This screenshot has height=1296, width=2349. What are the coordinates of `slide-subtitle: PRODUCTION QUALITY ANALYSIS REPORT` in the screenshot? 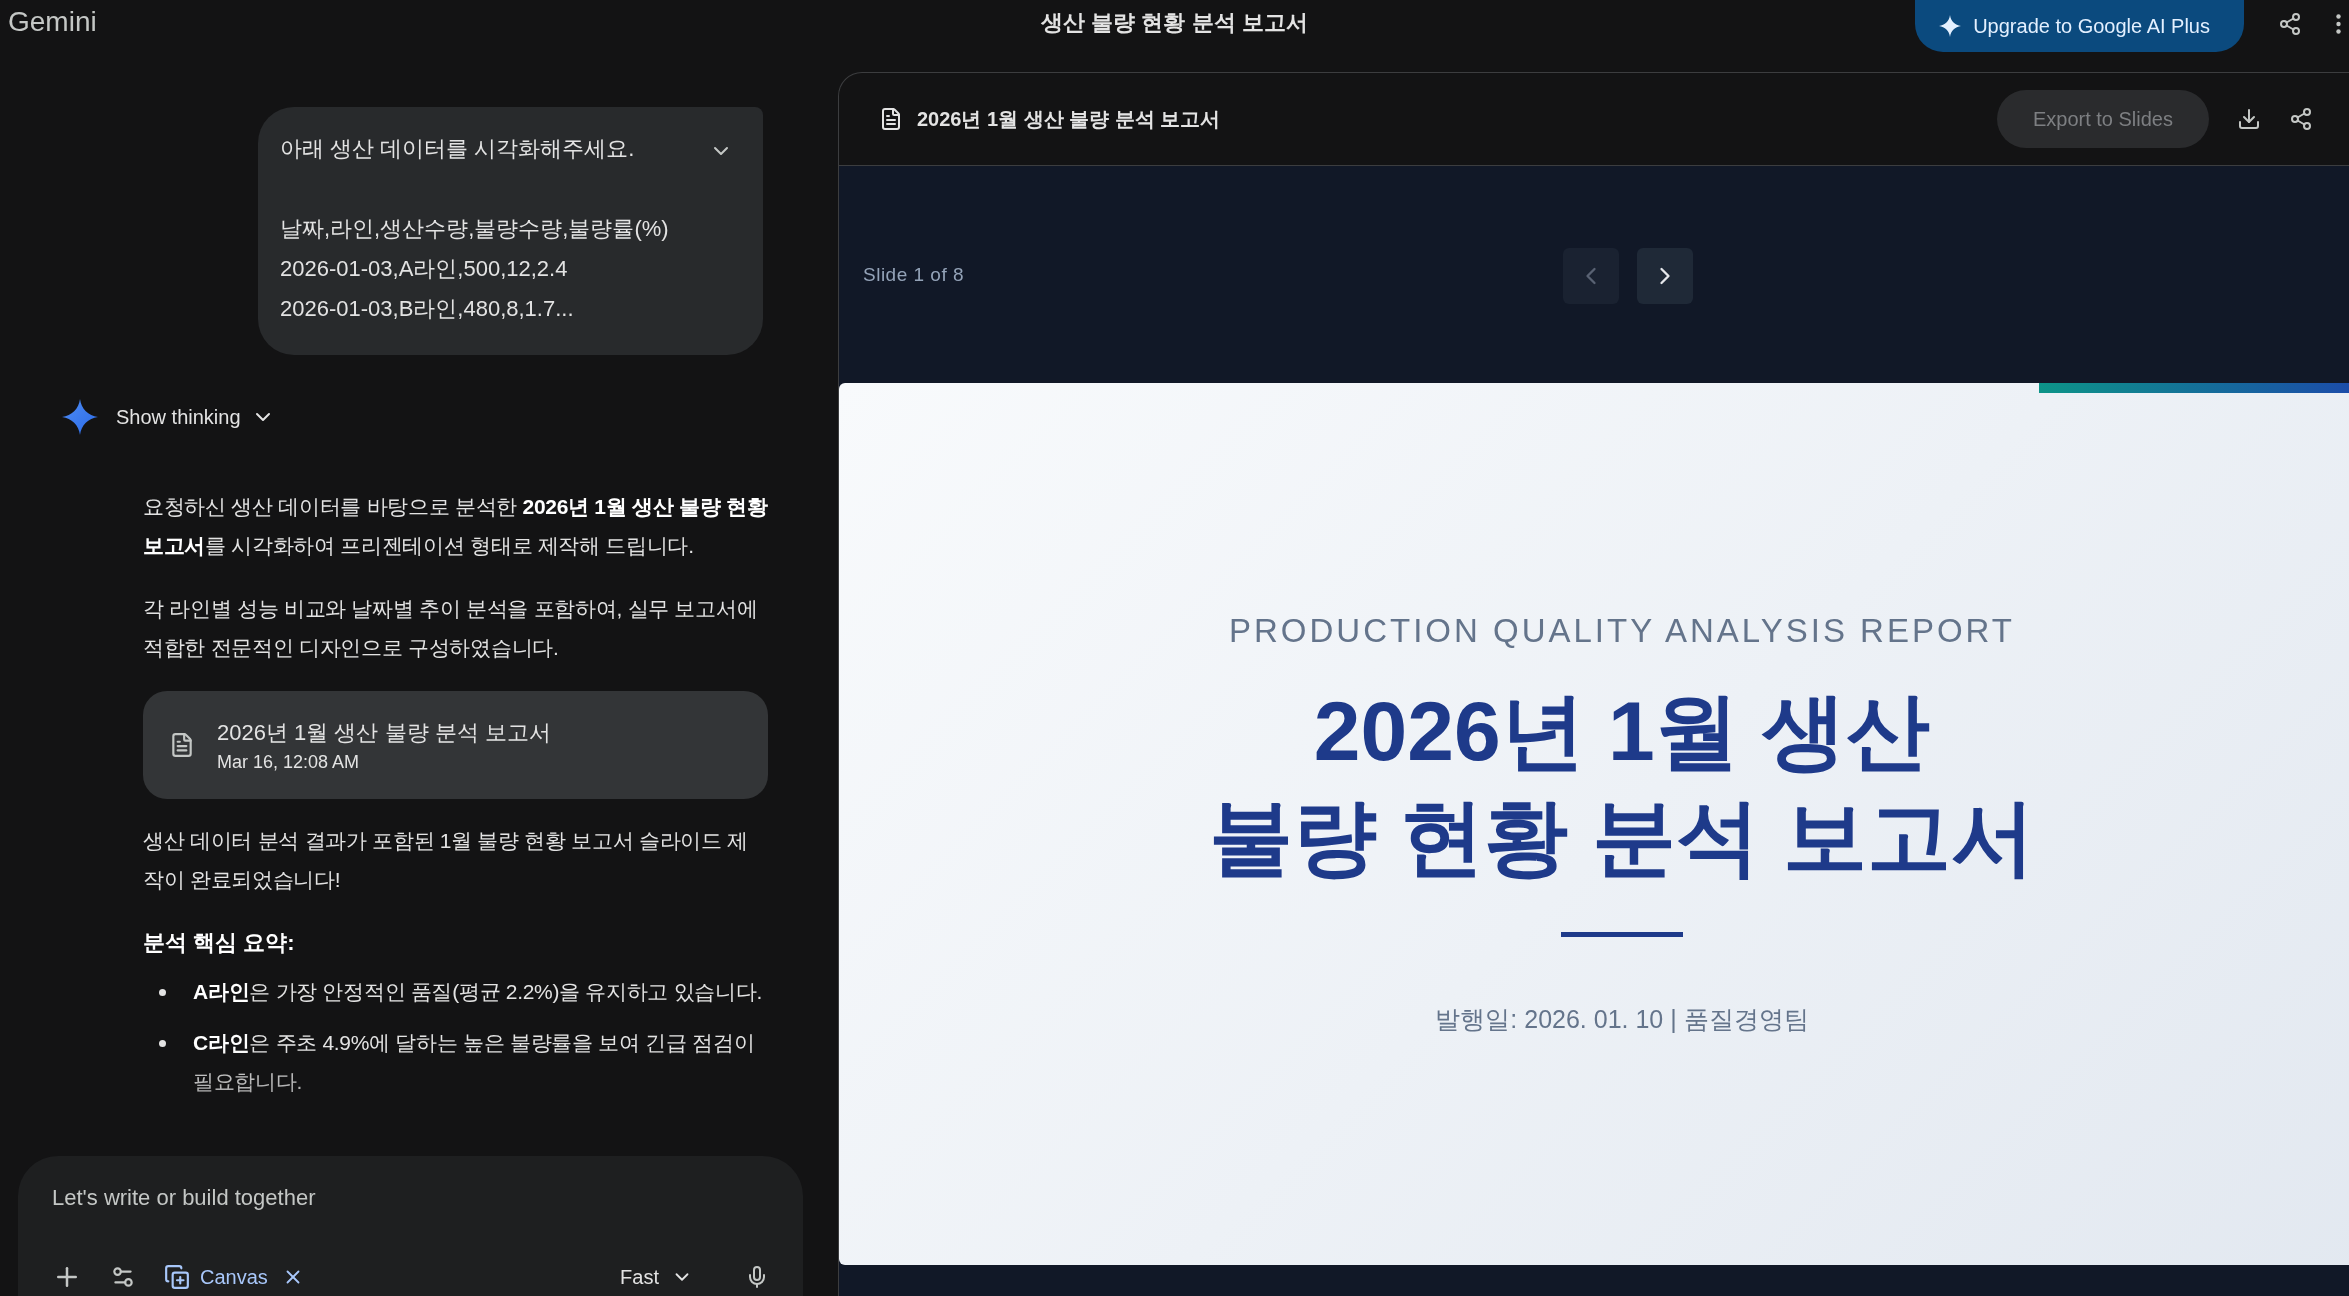 It's located at (1622, 631).